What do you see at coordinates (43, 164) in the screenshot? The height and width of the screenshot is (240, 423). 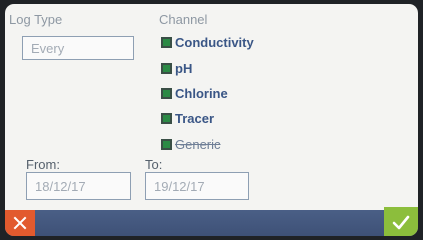 I see `from-label: From:` at bounding box center [43, 164].